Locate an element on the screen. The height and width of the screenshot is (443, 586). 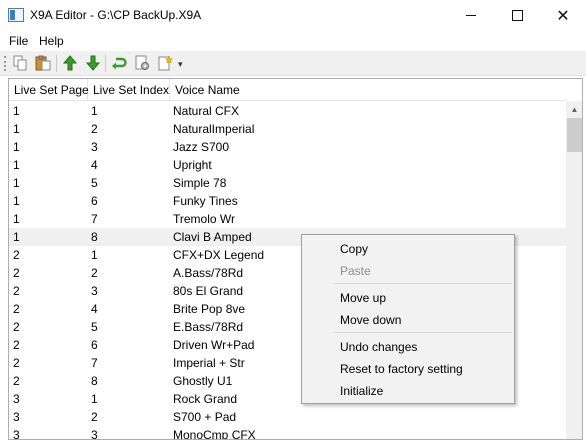
table-row: 3 3 MonoCmp CFX is located at coordinates (287, 433).